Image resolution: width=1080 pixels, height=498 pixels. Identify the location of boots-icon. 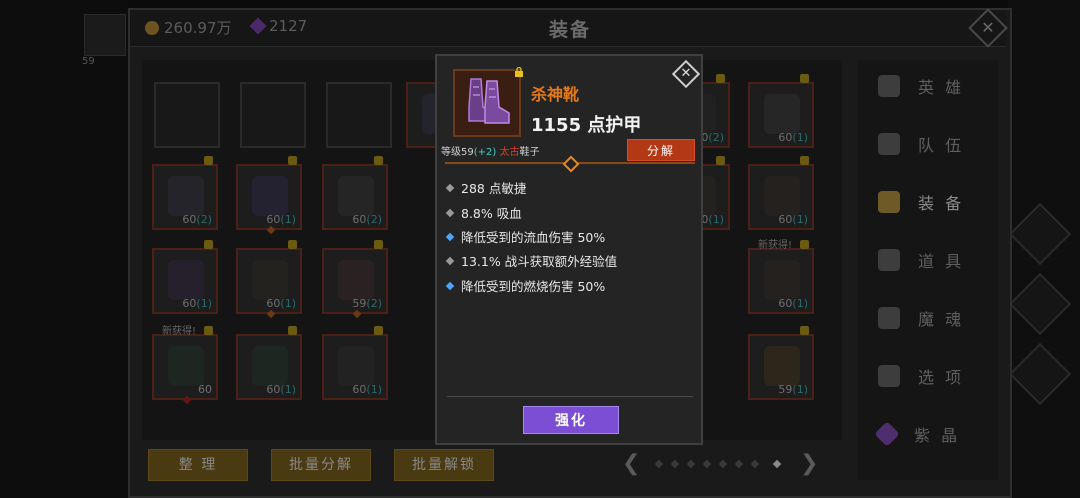
(186, 196).